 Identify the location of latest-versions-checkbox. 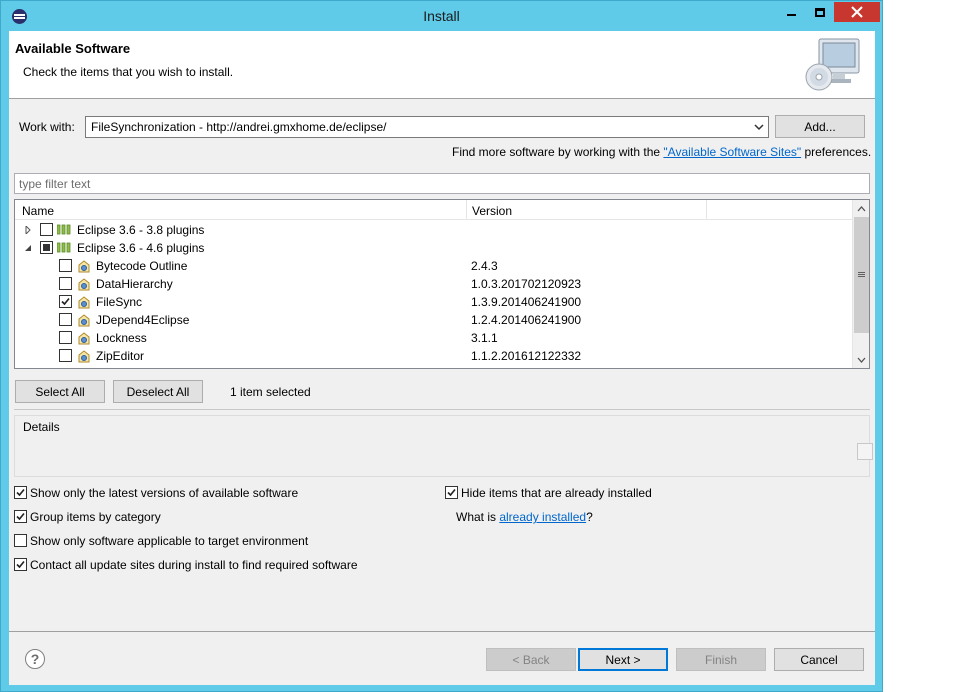
(20, 492).